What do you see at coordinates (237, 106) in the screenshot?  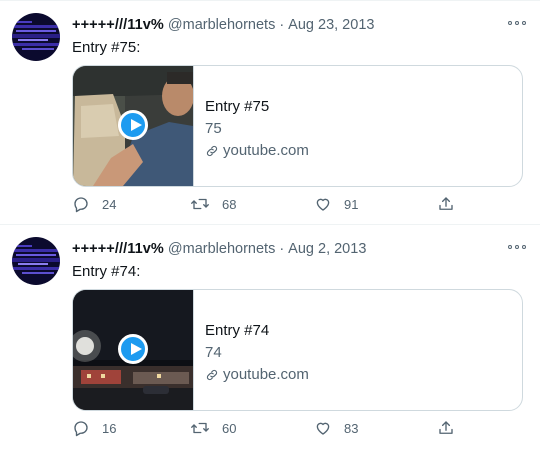 I see `card-title: Entry #75` at bounding box center [237, 106].